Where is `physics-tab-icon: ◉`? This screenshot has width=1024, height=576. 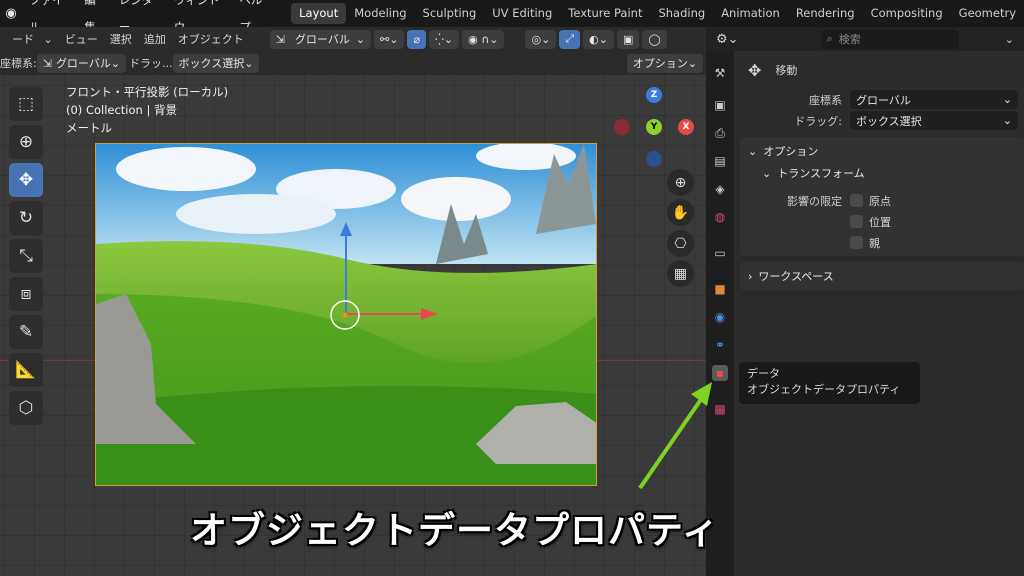
physics-tab-icon: ◉ is located at coordinates (720, 317).